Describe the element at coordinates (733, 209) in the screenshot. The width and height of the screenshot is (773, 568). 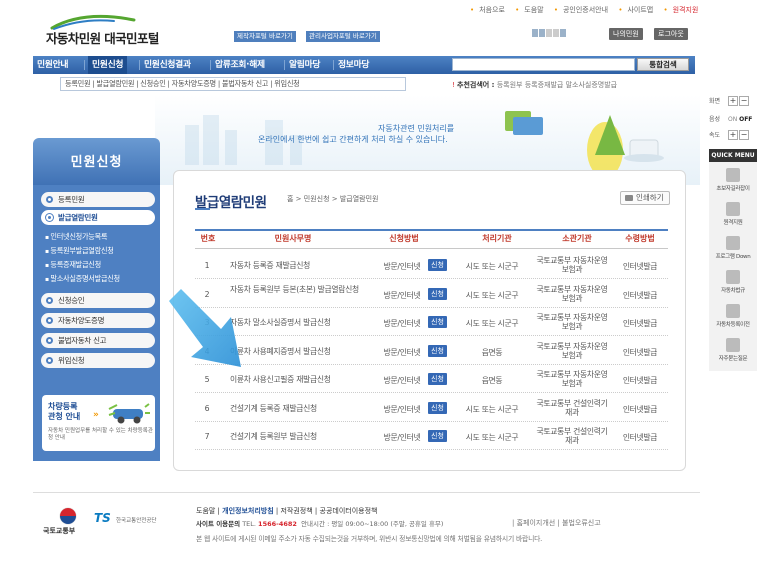
I see `remote-support-icon` at that location.